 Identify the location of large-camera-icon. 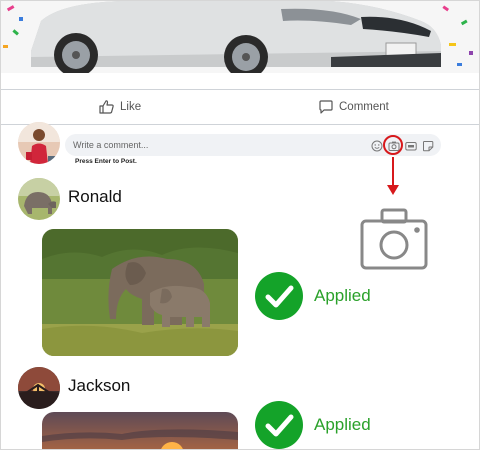
(394, 239).